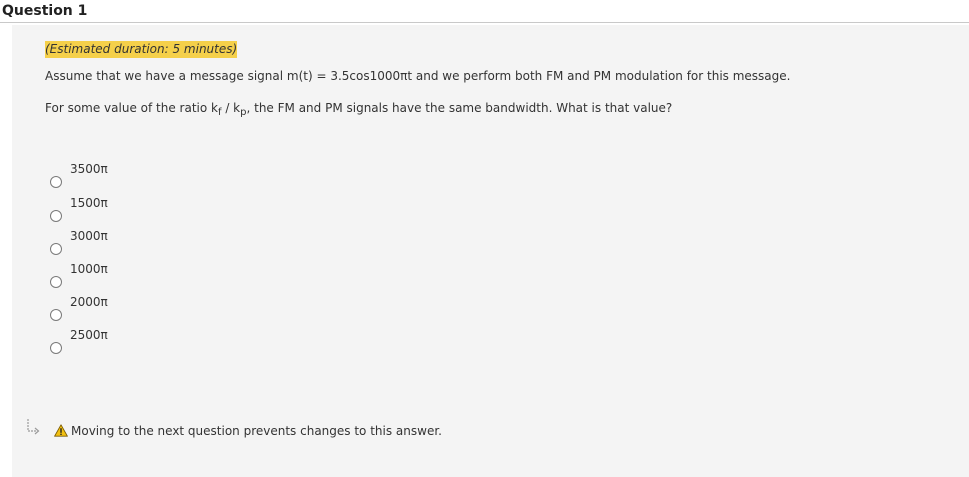  Describe the element at coordinates (110, 244) in the screenshot. I see `answer-option: 3000π` at that location.